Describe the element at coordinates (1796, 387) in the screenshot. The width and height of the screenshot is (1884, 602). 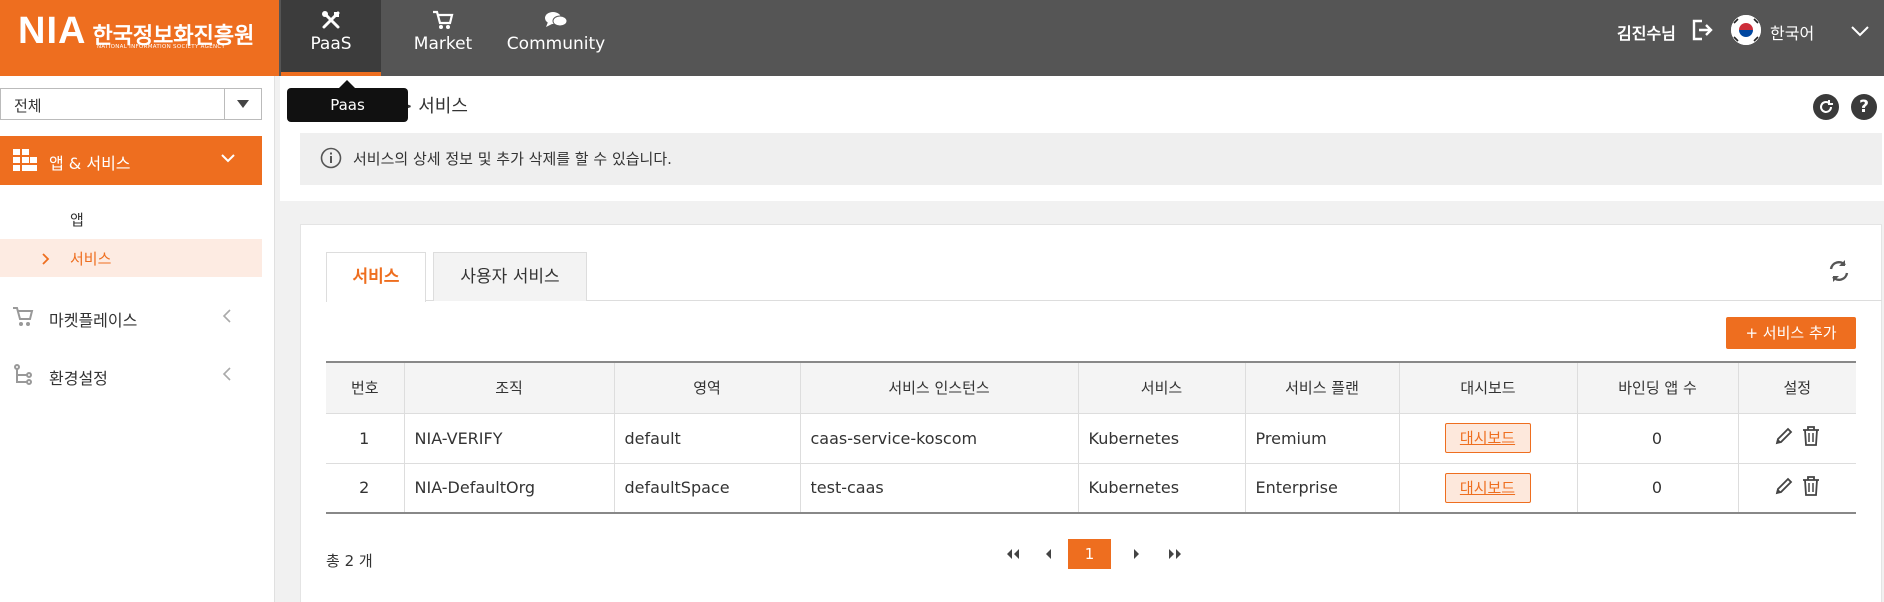
I see `column-header: 설정` at that location.